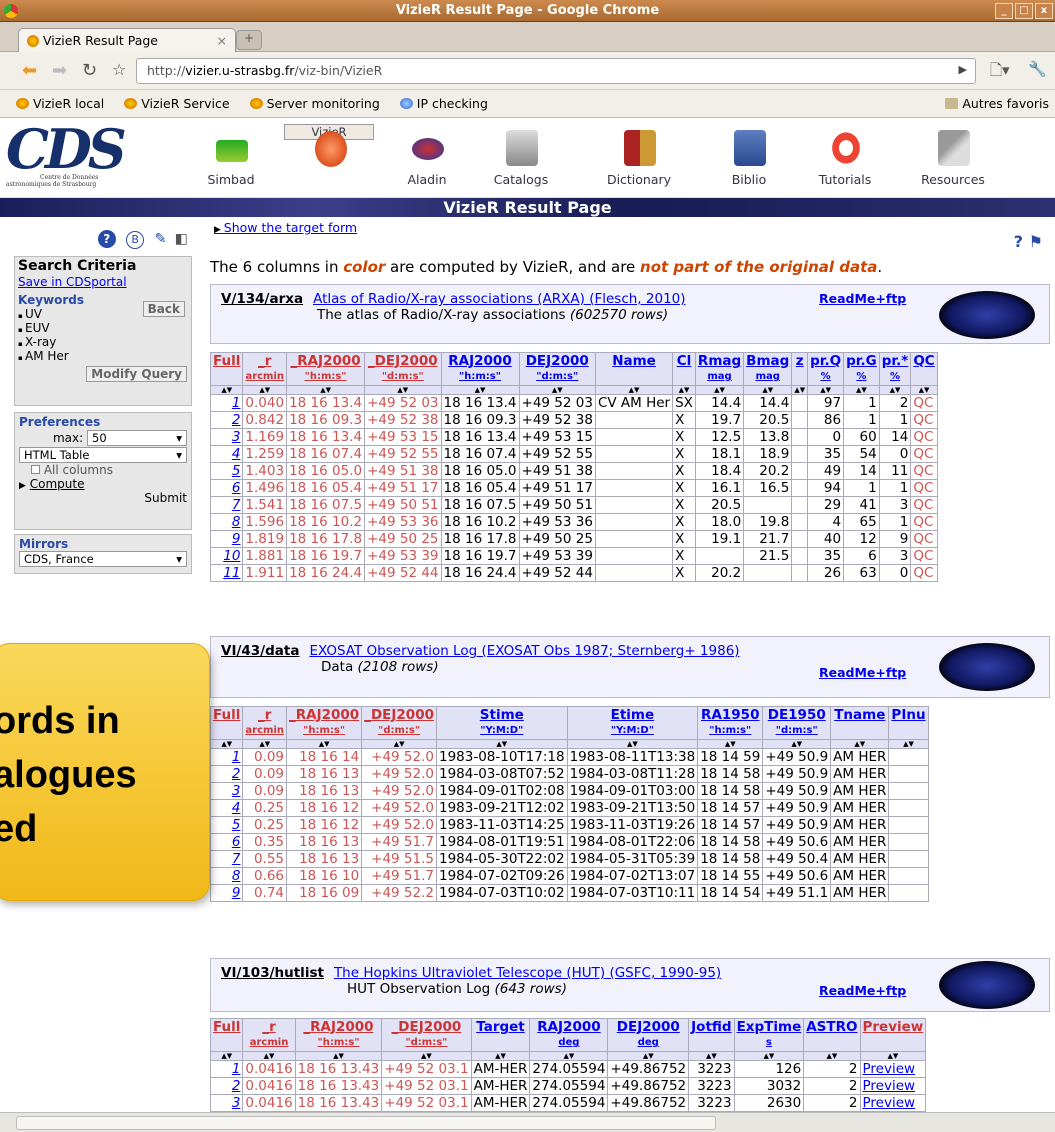  What do you see at coordinates (137, 438) in the screenshot?
I see `max-select: 50 ▾` at bounding box center [137, 438].